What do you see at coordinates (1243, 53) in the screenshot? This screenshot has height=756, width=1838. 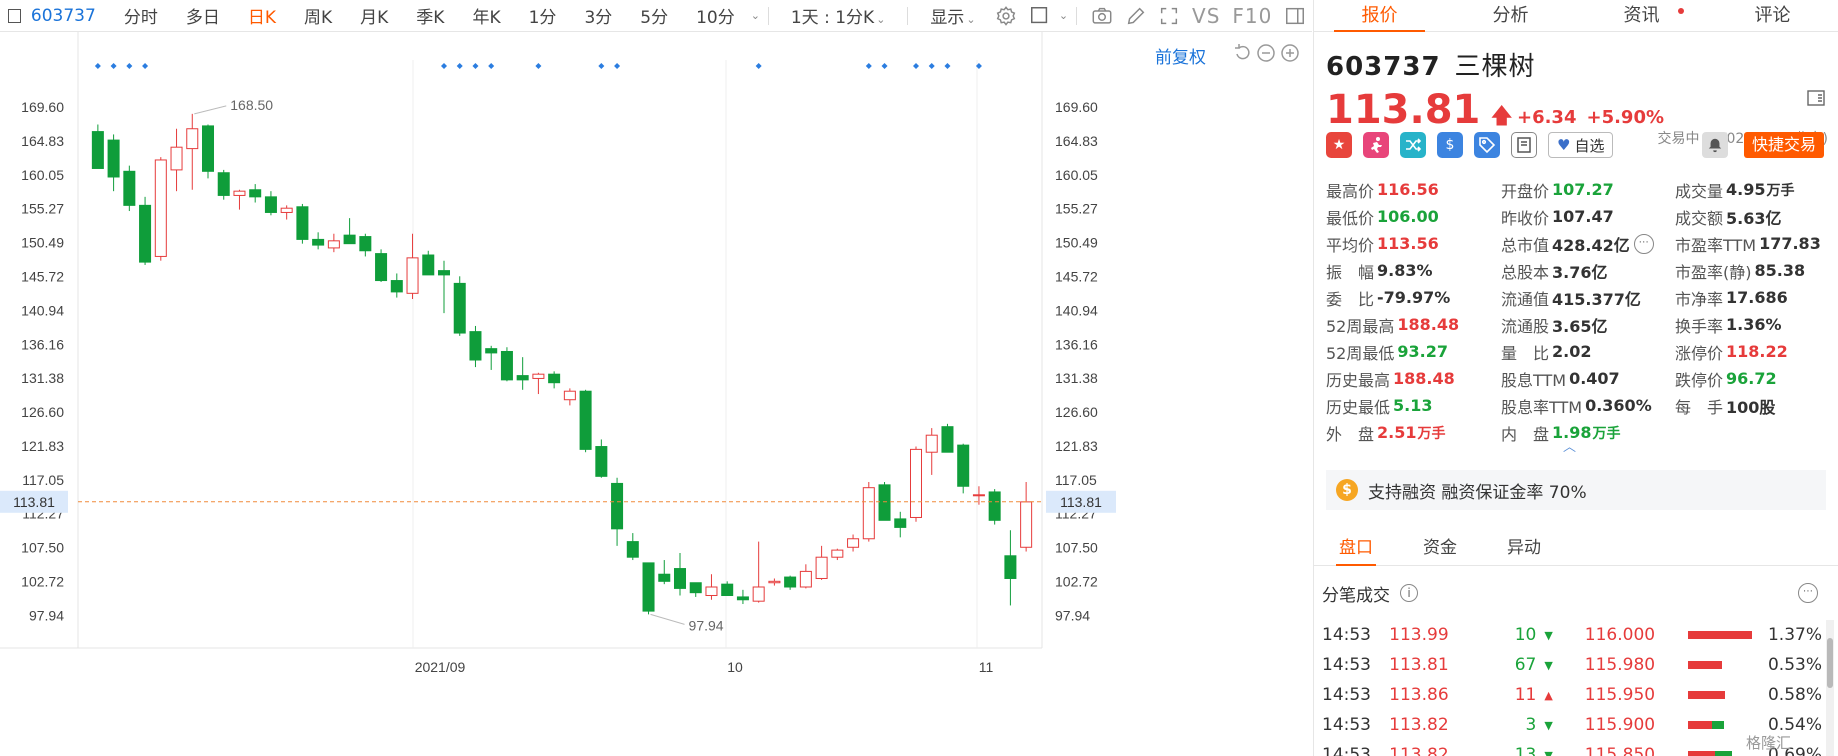 I see `undo-icon` at bounding box center [1243, 53].